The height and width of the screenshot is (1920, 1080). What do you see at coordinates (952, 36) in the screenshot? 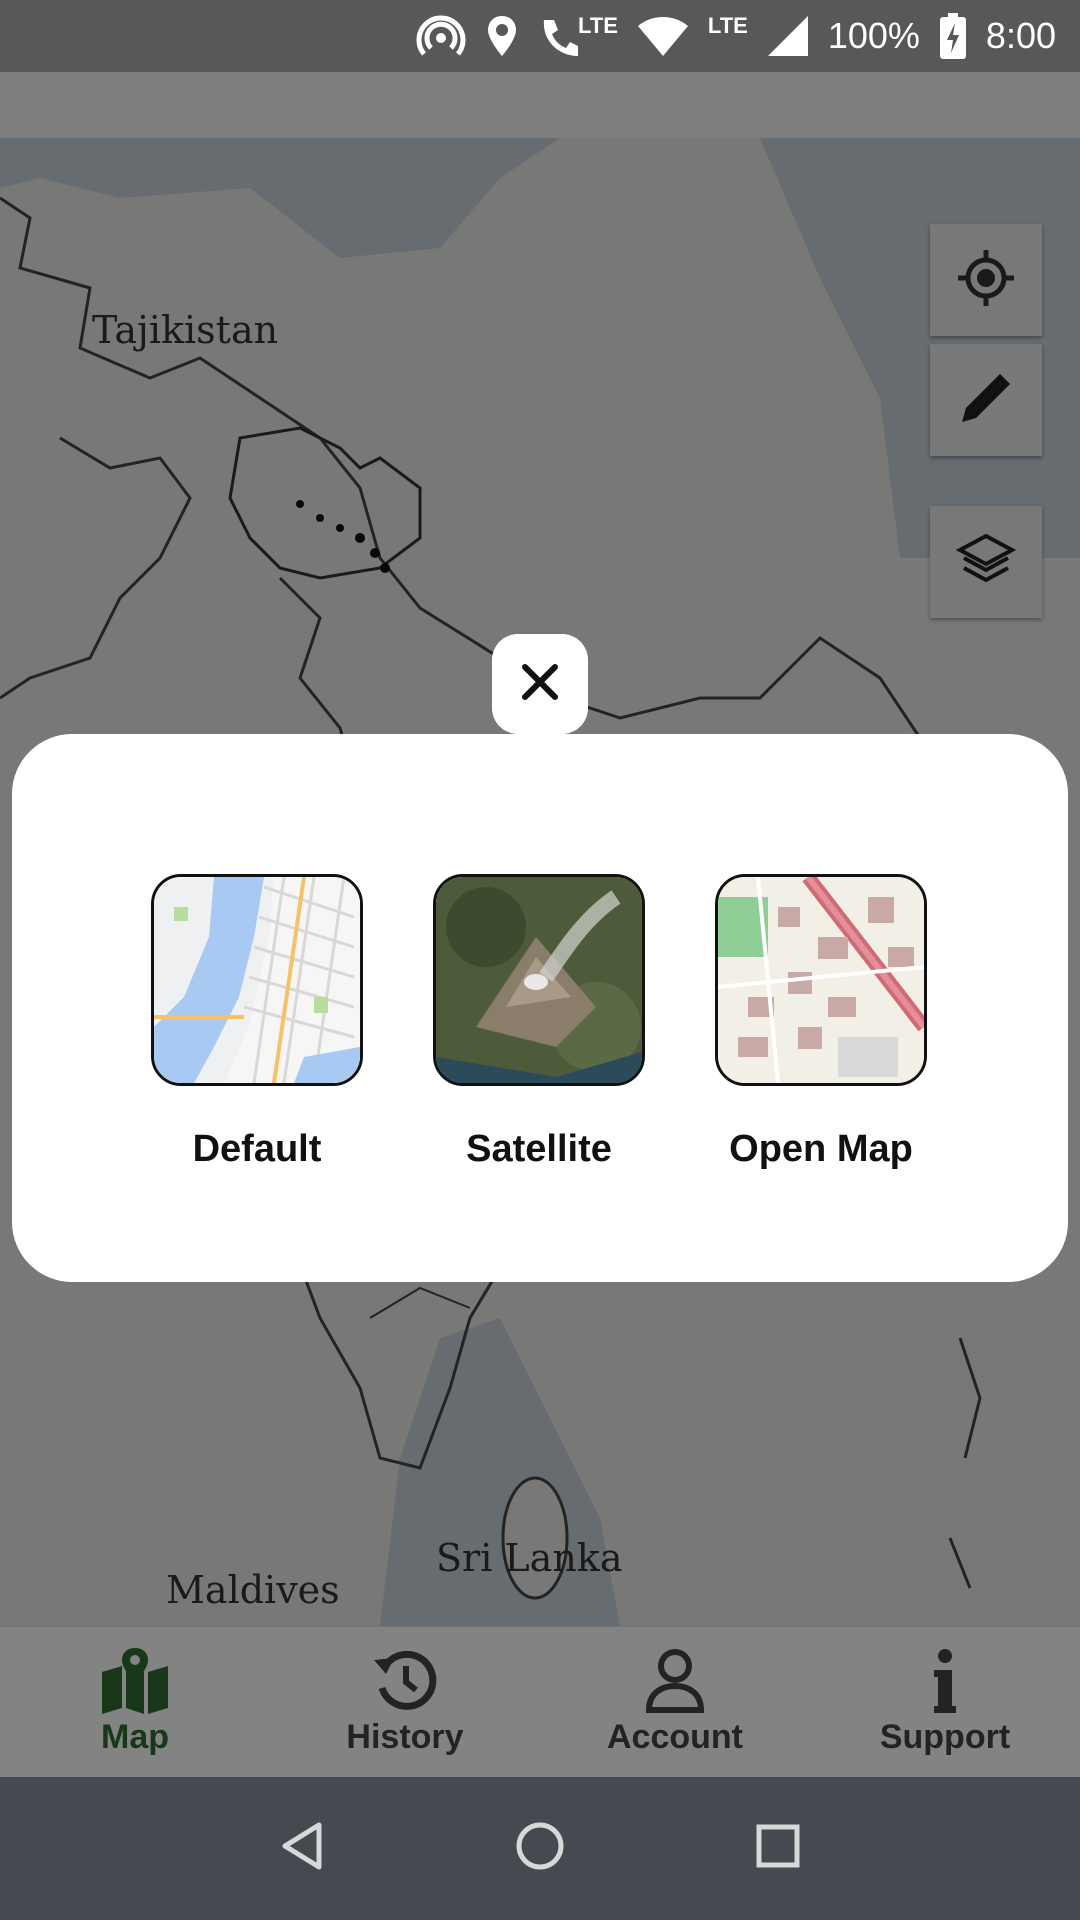
I see `battery-charging-icon` at bounding box center [952, 36].